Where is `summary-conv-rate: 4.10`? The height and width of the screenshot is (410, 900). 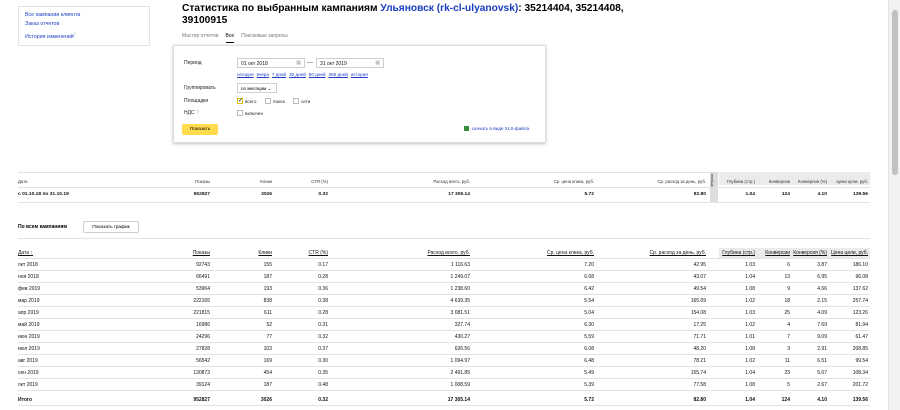 summary-conv-rate: 4.10 is located at coordinates (822, 194).